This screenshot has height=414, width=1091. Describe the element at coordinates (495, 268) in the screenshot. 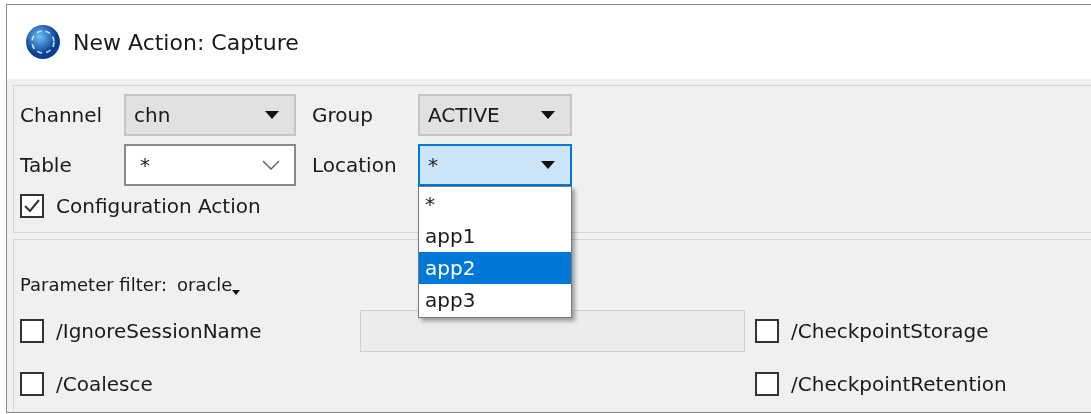

I see `dropdown-option: app2` at that location.